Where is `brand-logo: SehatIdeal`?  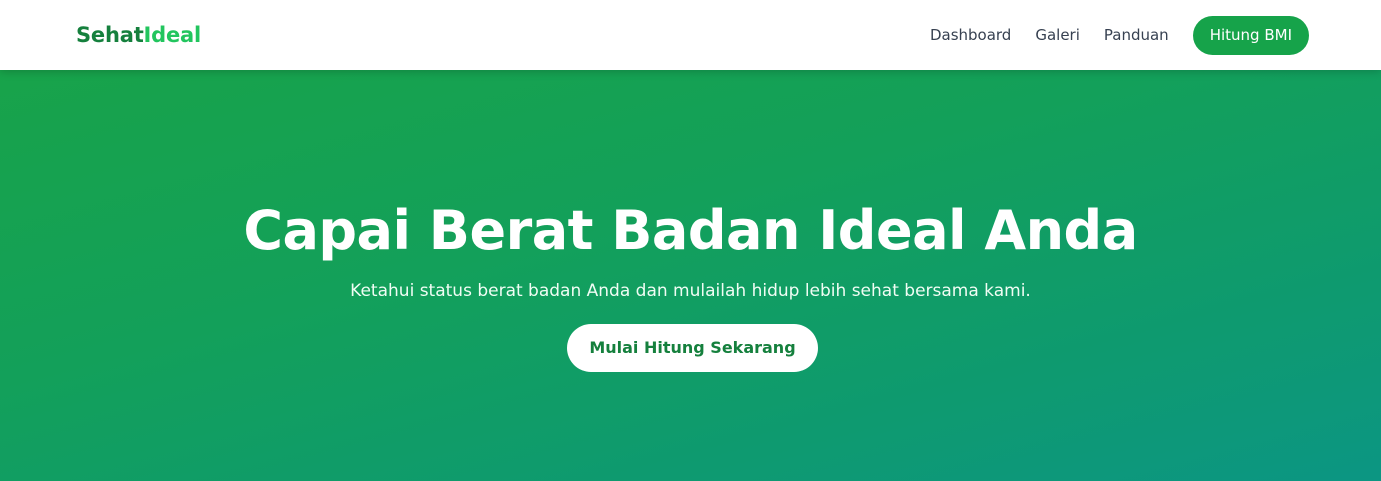
brand-logo: SehatIdeal is located at coordinates (138, 35).